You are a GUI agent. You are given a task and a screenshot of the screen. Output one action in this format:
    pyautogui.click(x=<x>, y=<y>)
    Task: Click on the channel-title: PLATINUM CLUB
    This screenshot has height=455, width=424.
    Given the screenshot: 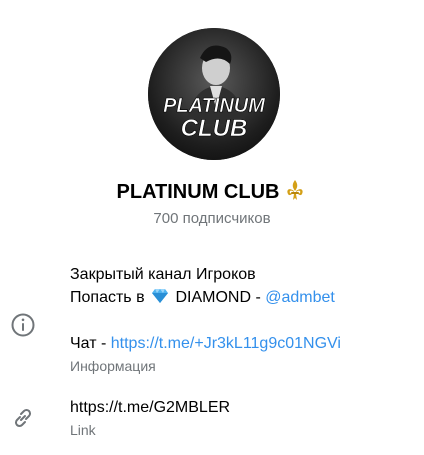 What is the action you would take?
    pyautogui.click(x=212, y=191)
    